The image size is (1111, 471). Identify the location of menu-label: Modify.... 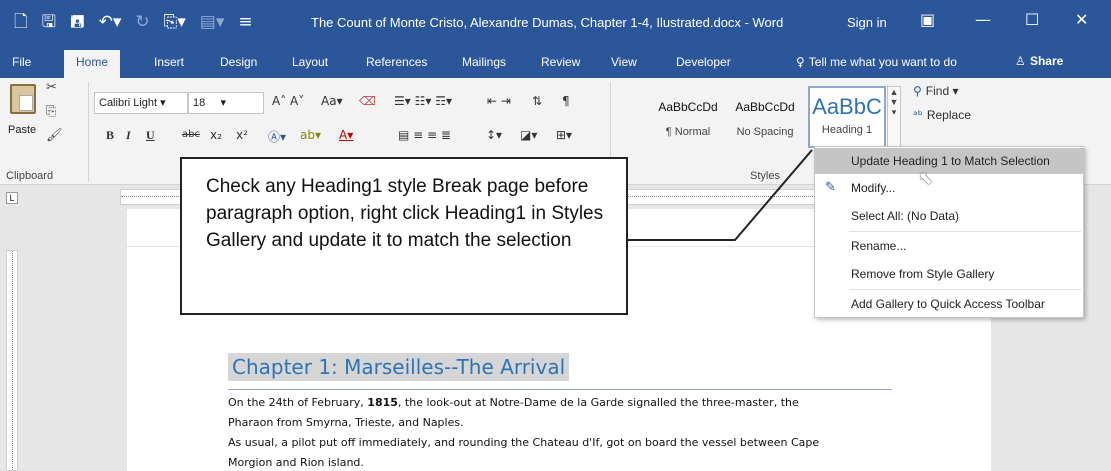
(873, 188).